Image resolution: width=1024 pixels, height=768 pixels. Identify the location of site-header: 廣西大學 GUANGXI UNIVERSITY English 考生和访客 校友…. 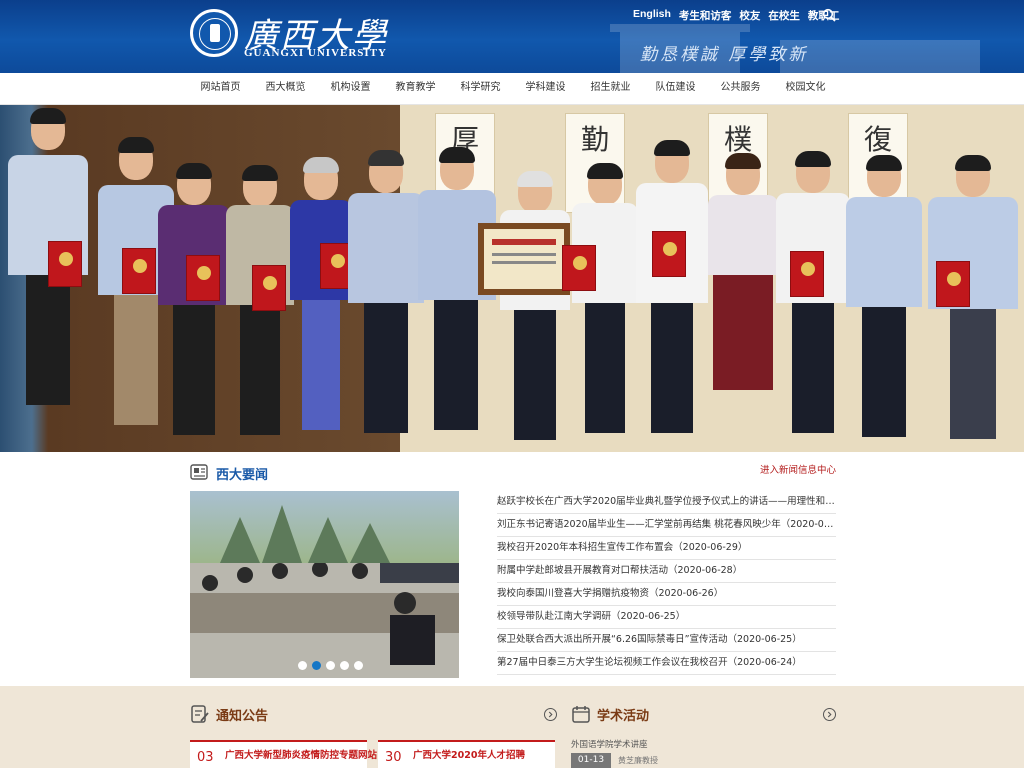
(512, 36).